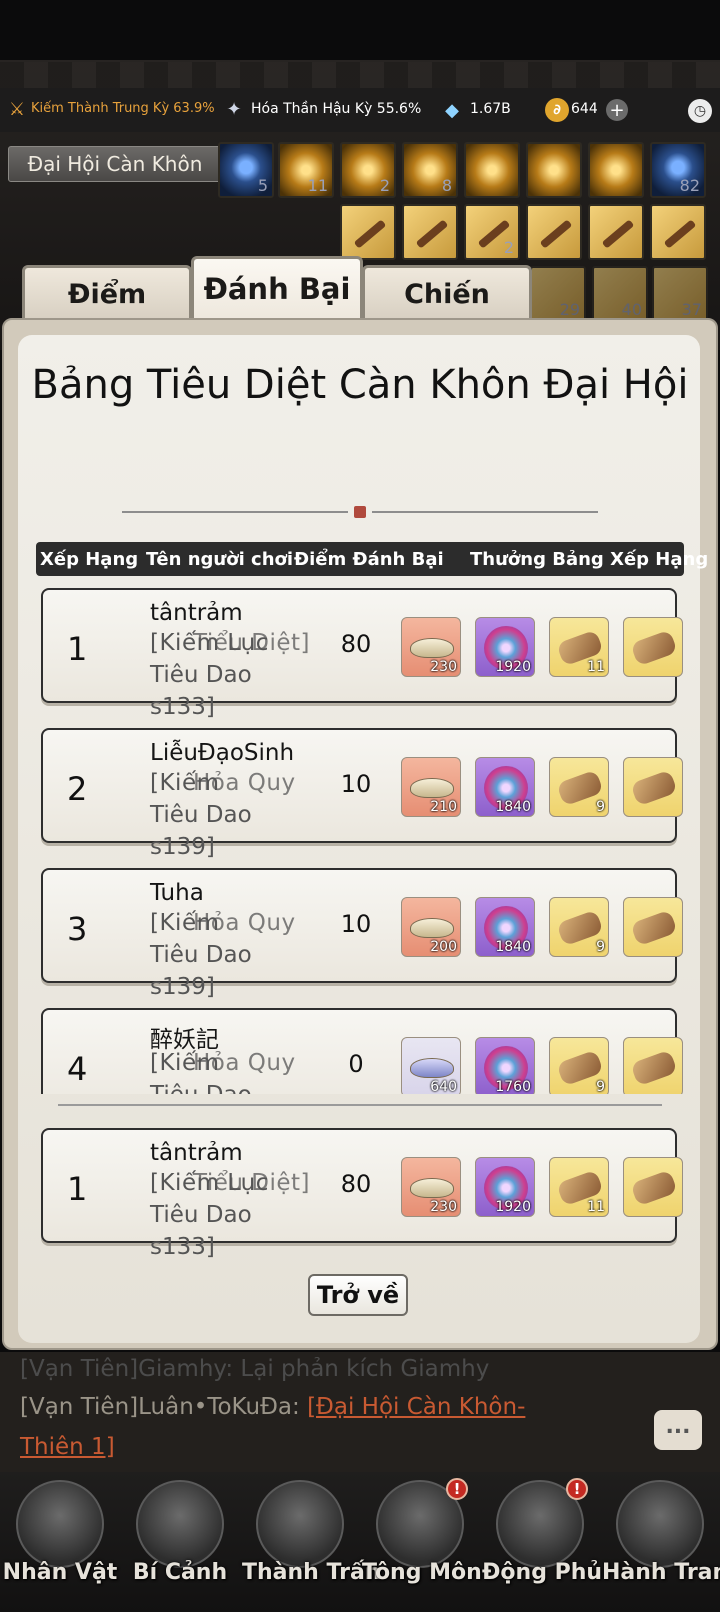 This screenshot has width=720, height=1612. Describe the element at coordinates (115, 164) in the screenshot. I see `event-name-label: Đại Hội Càn Khôn` at that location.